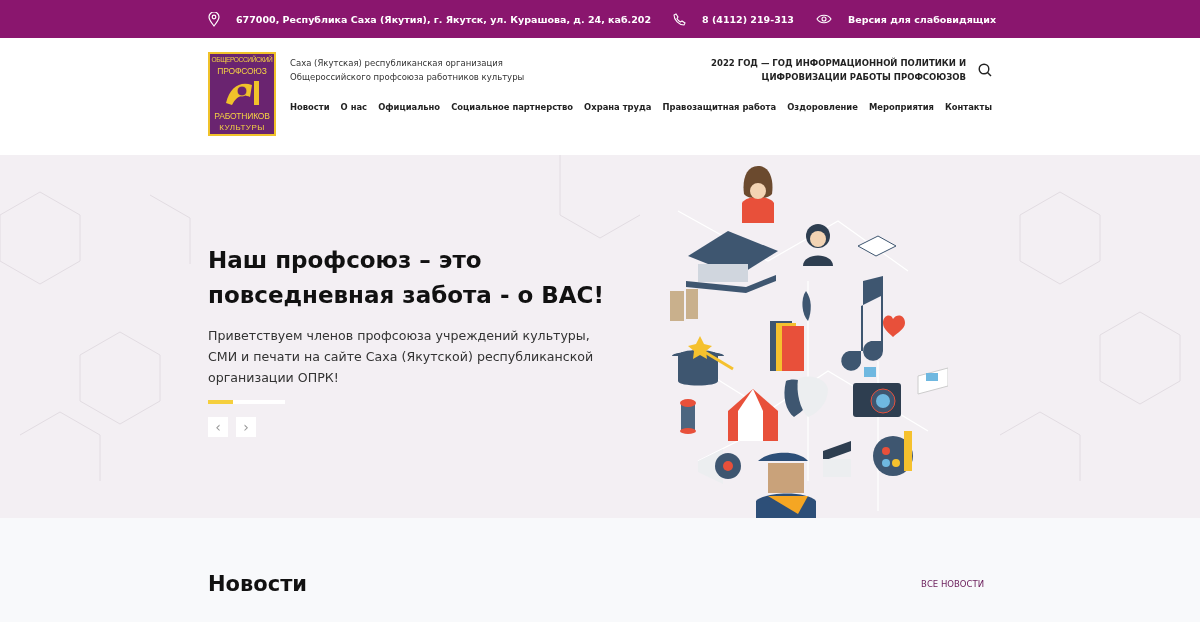 Image resolution: width=1200 pixels, height=622 pixels. What do you see at coordinates (214, 19) in the screenshot?
I see `location-pin-icon` at bounding box center [214, 19].